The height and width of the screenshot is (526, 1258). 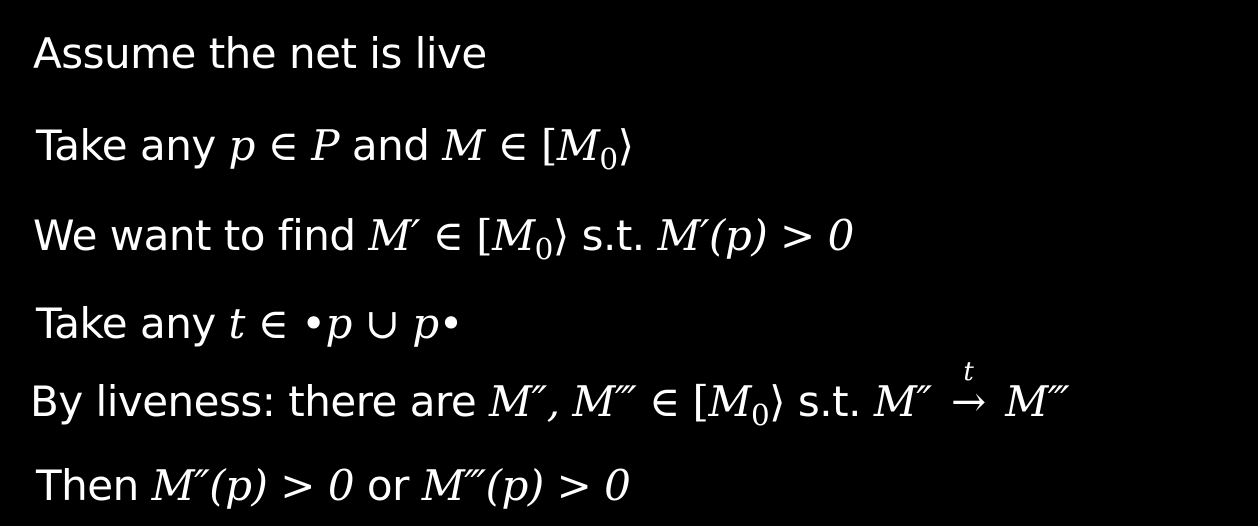 I want to click on math-preset-postset: ∈ •p ∪ p•, so click(x=354, y=323).